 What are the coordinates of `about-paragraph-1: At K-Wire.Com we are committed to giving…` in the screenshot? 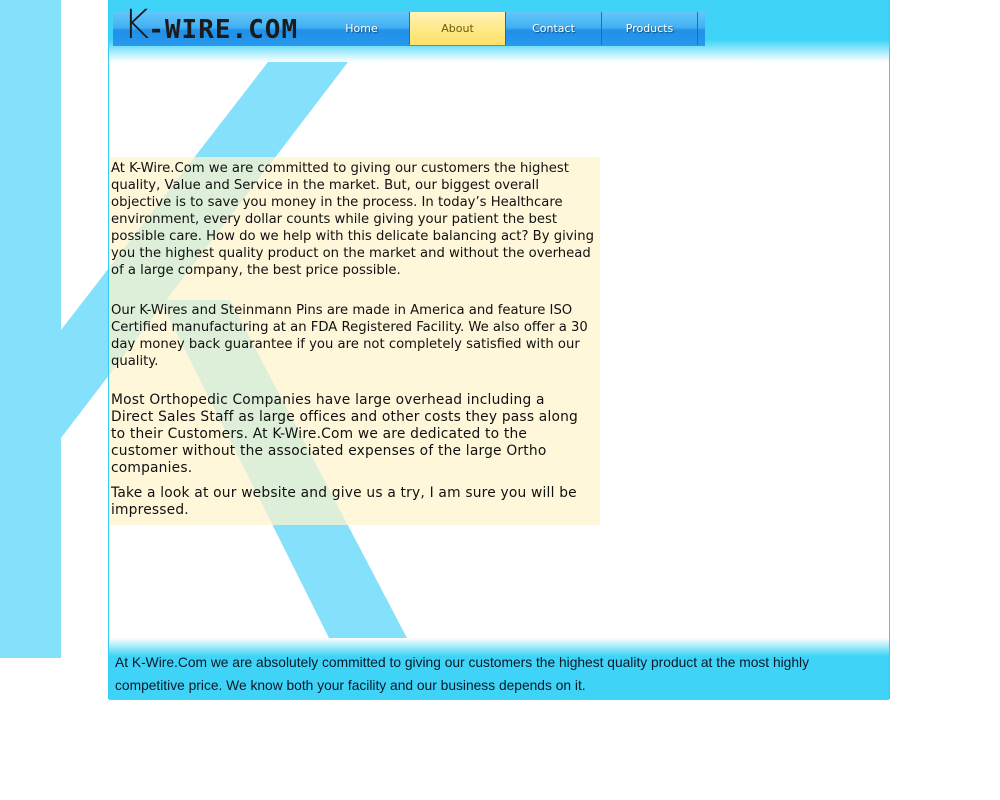 It's located at (352, 219).